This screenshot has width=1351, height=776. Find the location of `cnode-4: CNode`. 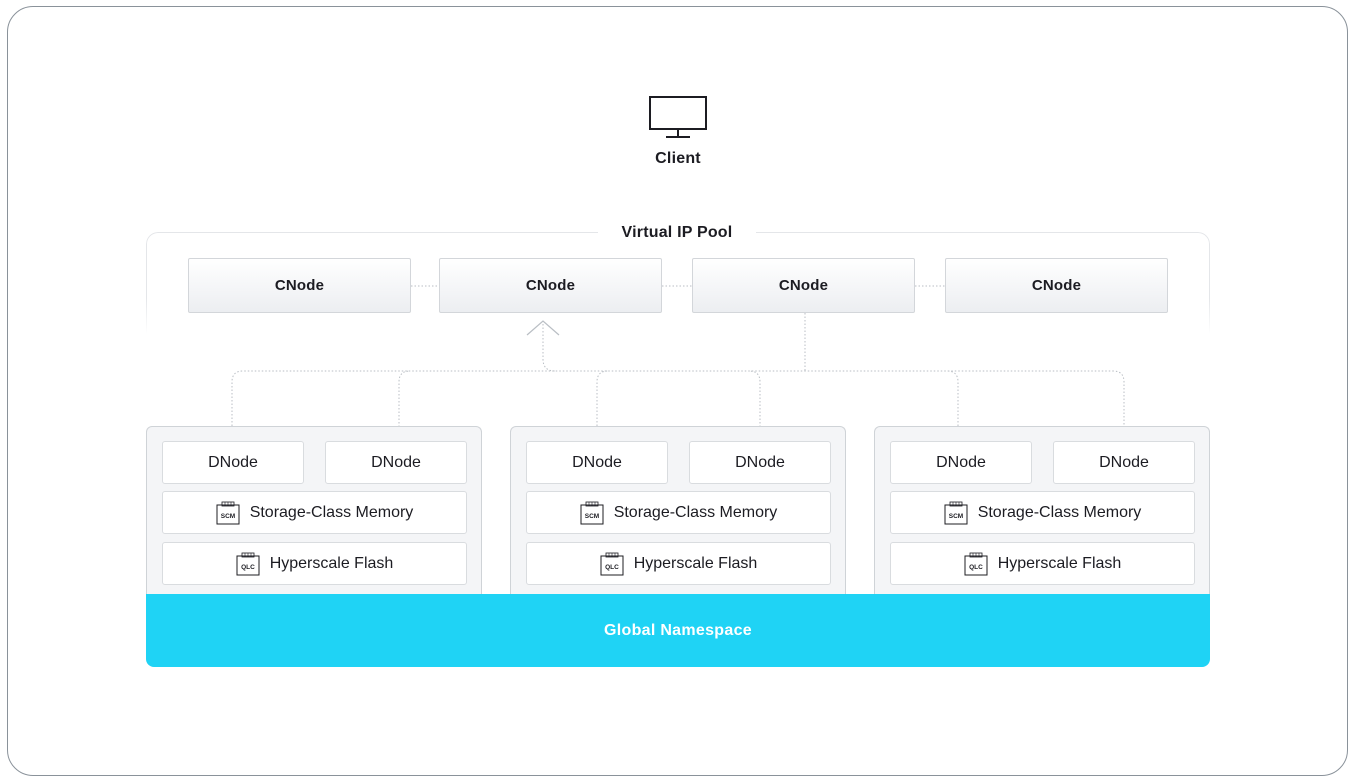

cnode-4: CNode is located at coordinates (1056, 285).